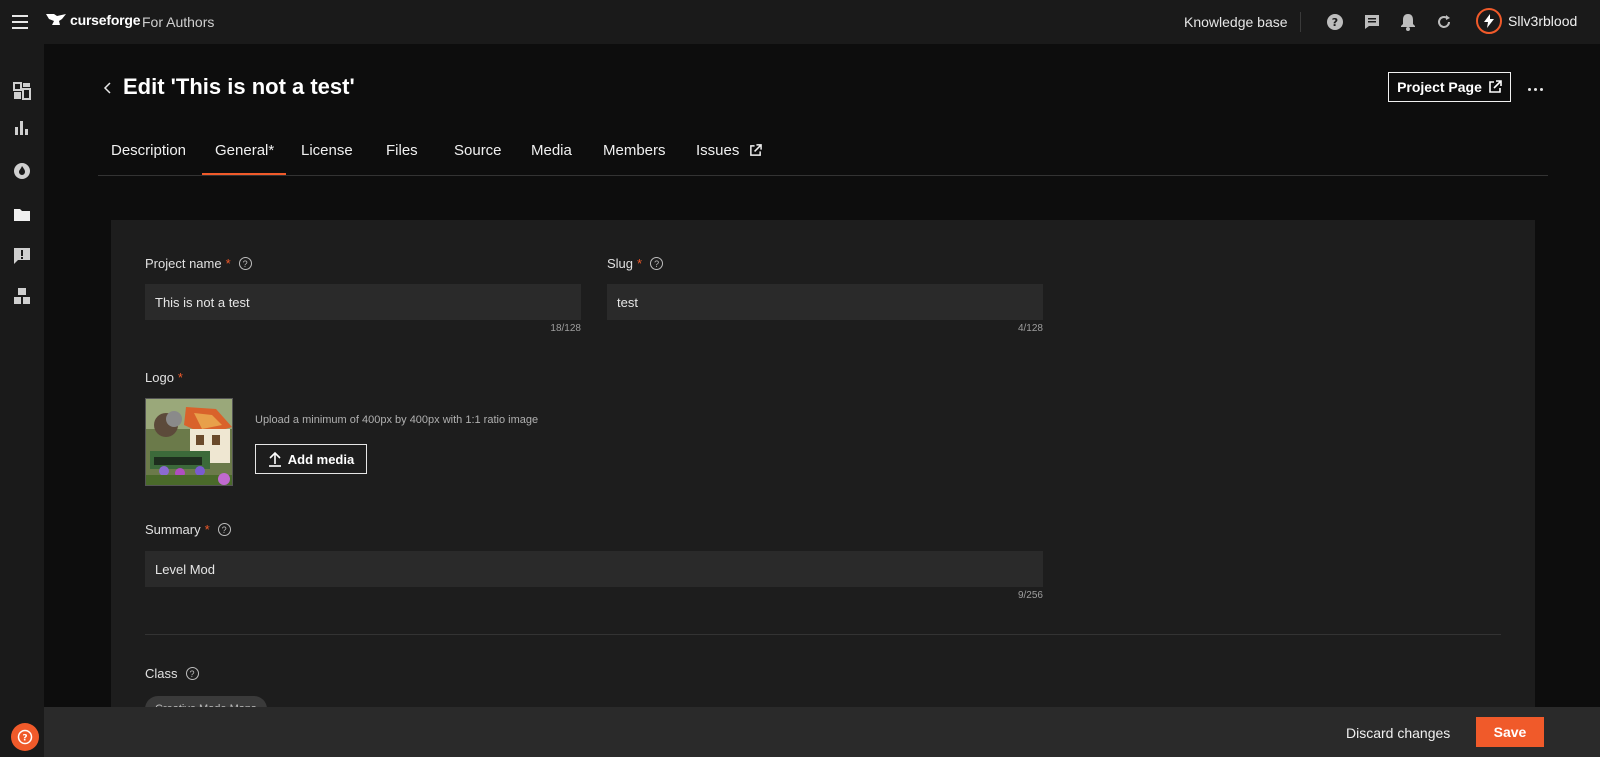 The width and height of the screenshot is (1600, 757). I want to click on tab-files: Files, so click(402, 150).